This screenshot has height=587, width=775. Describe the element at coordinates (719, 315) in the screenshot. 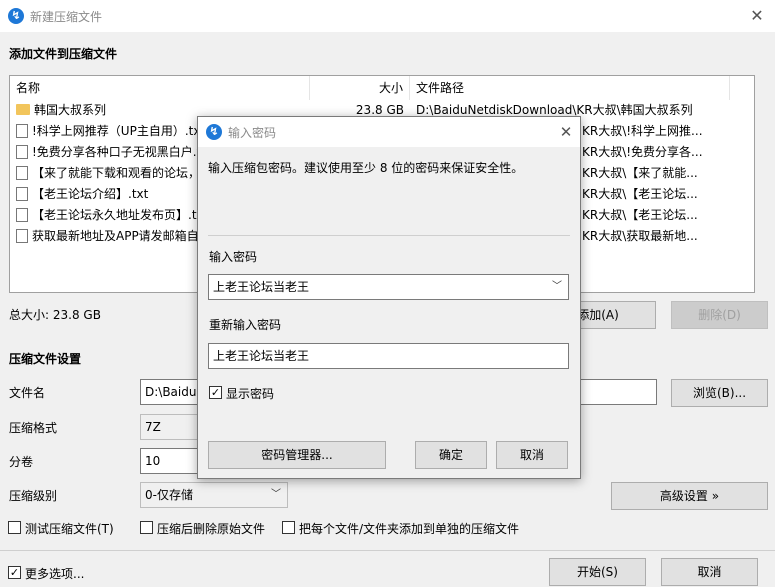

I see `delete-button: 删除(D)` at that location.